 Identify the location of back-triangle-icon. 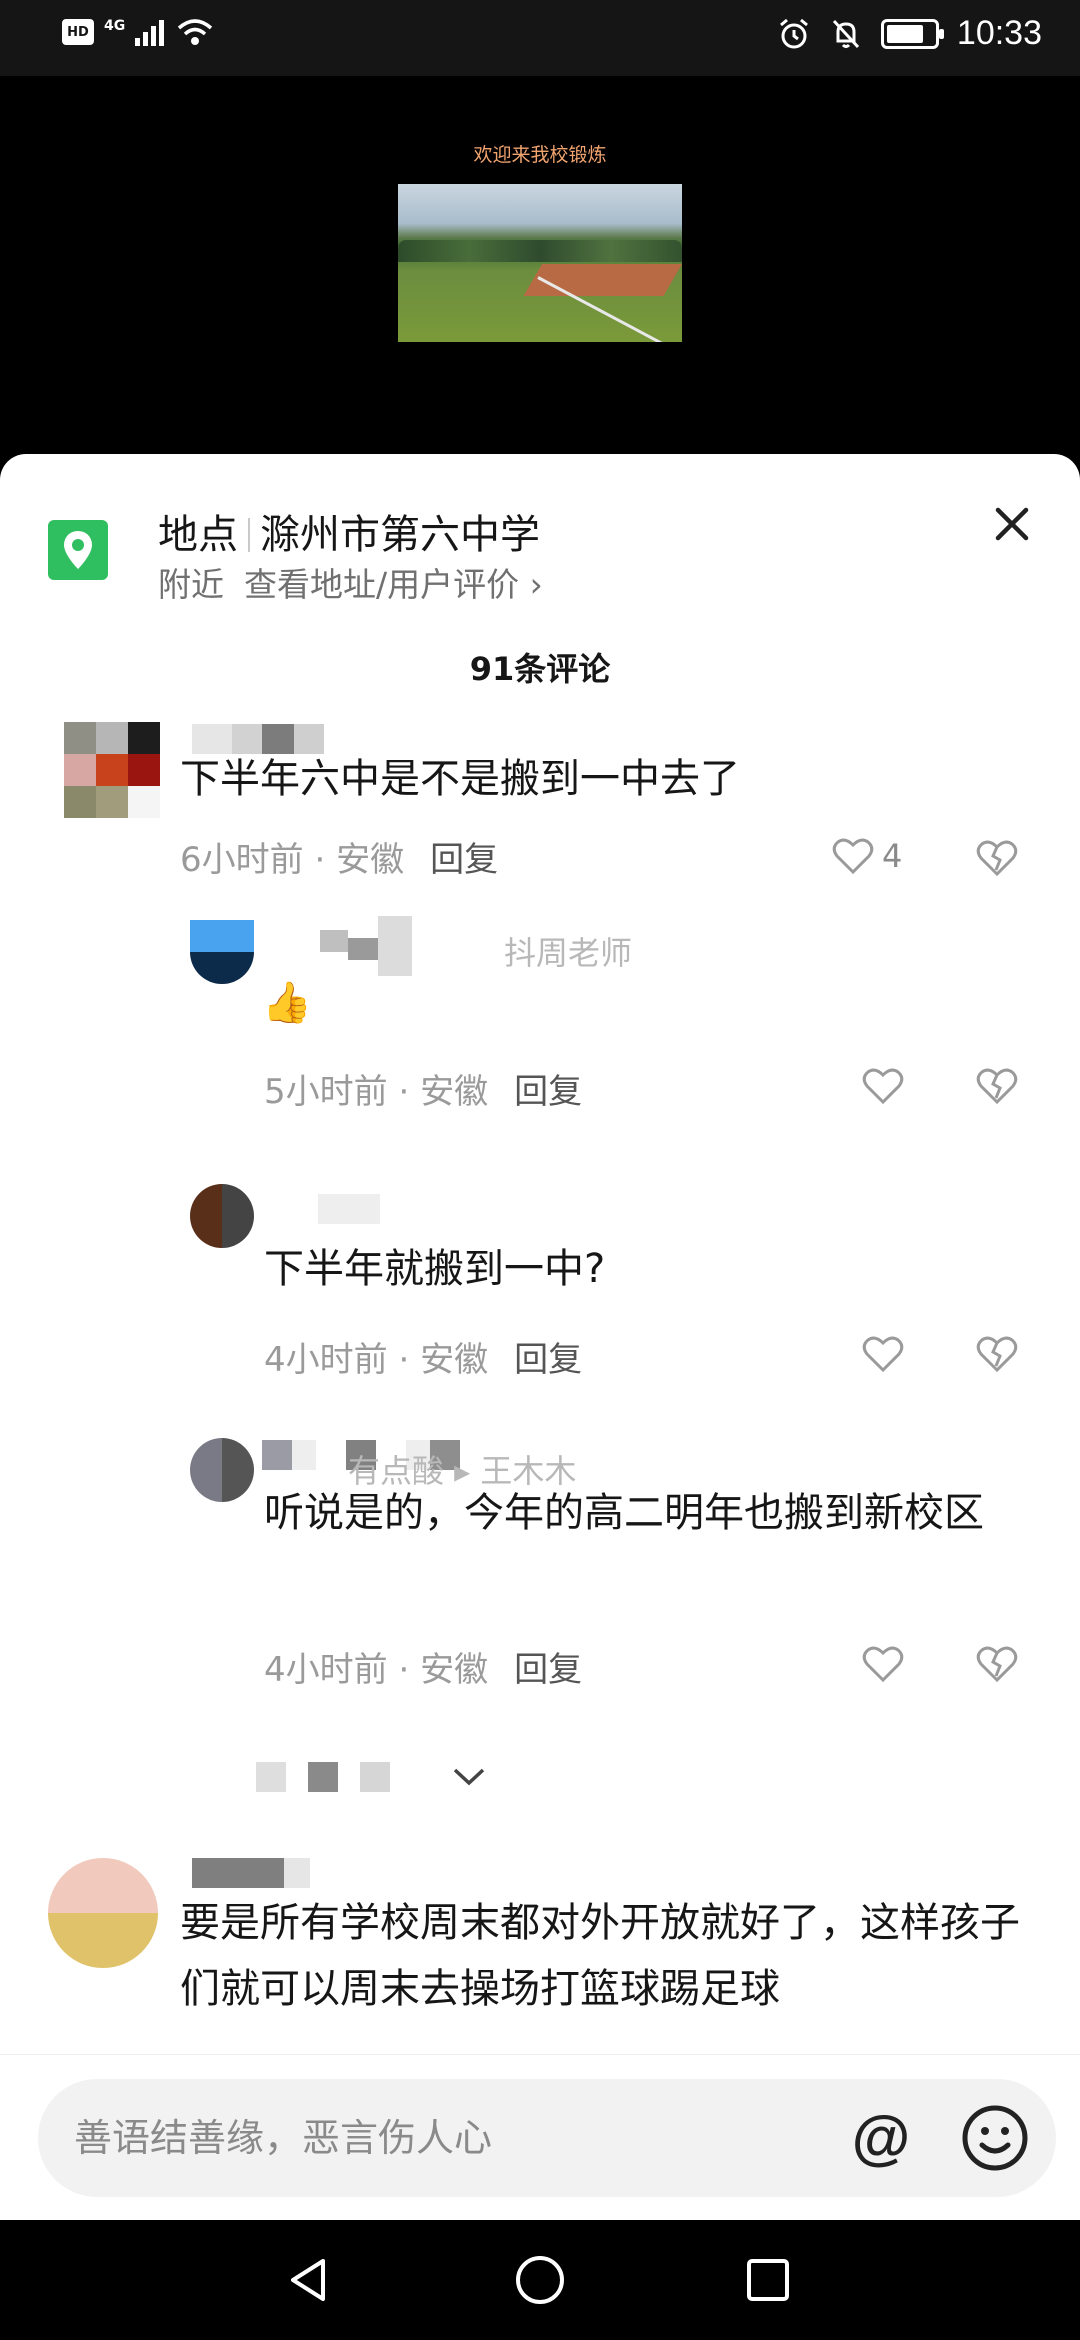
(308, 2280).